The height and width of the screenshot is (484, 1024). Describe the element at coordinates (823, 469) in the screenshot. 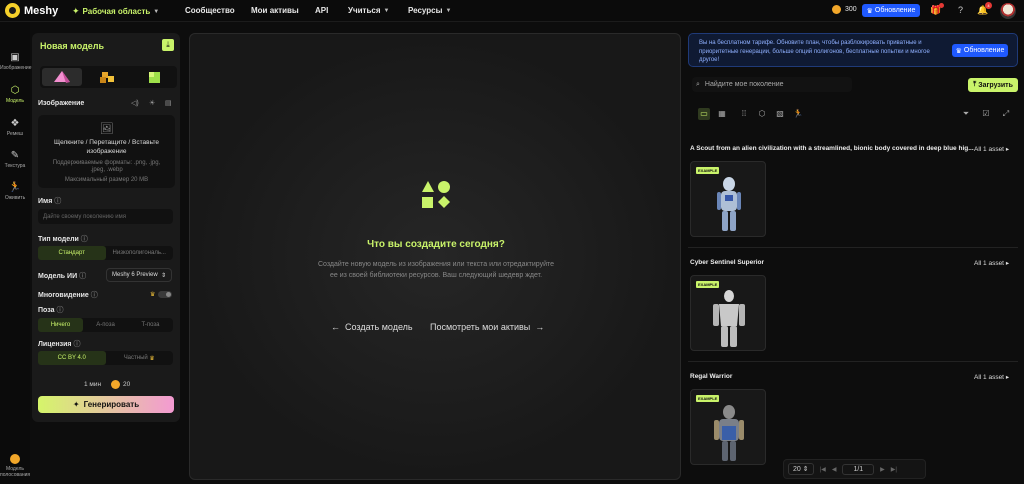

I see `first-page-icon: |◀` at that location.